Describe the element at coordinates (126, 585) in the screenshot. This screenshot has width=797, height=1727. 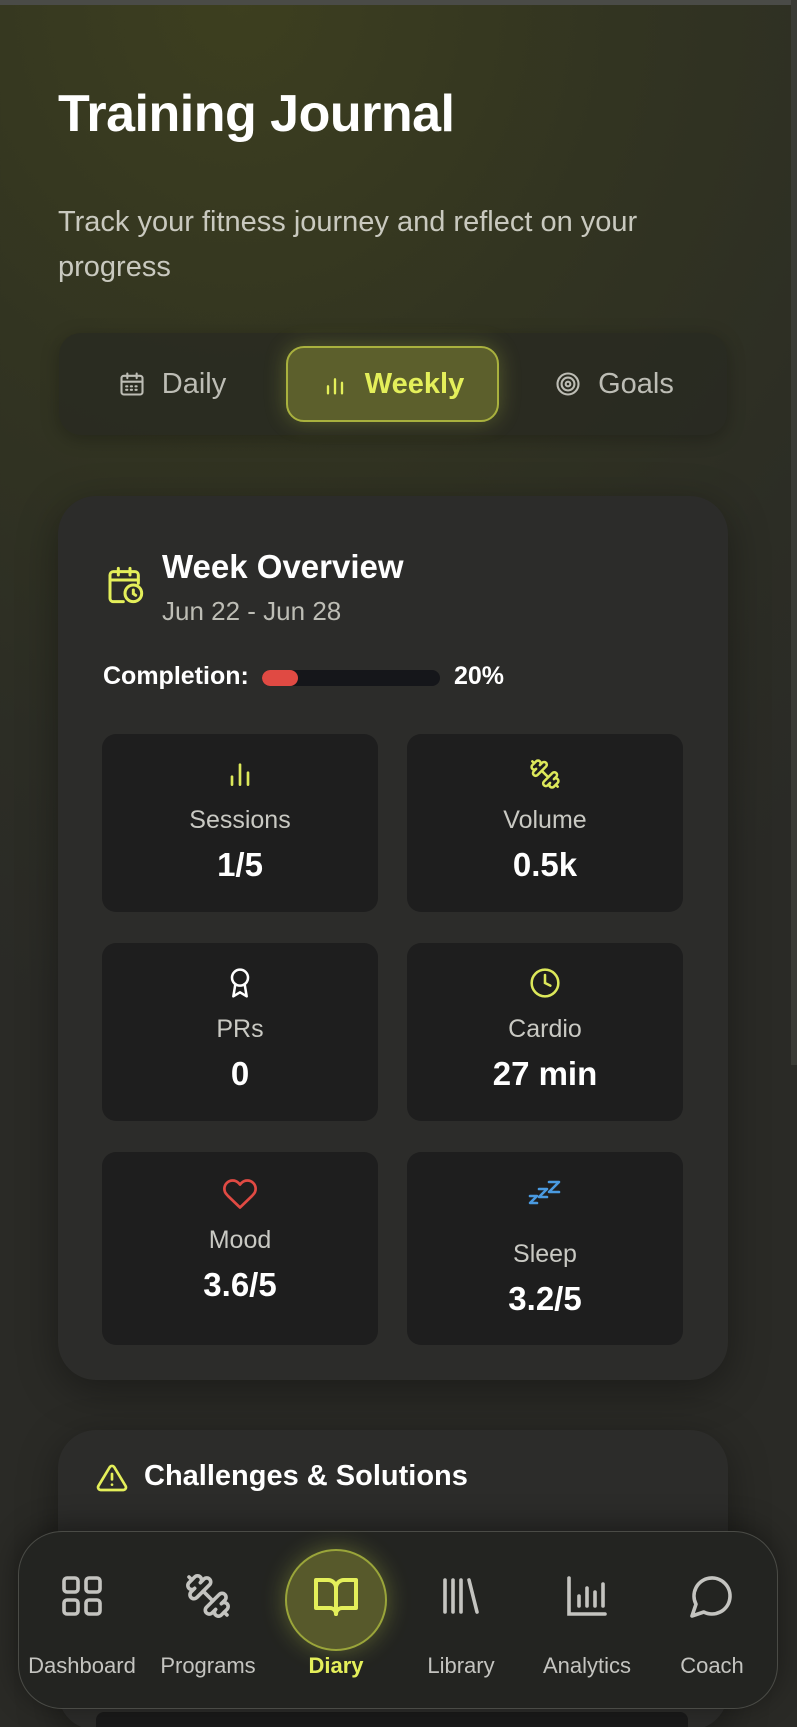
I see `calendar-clock-icon` at that location.